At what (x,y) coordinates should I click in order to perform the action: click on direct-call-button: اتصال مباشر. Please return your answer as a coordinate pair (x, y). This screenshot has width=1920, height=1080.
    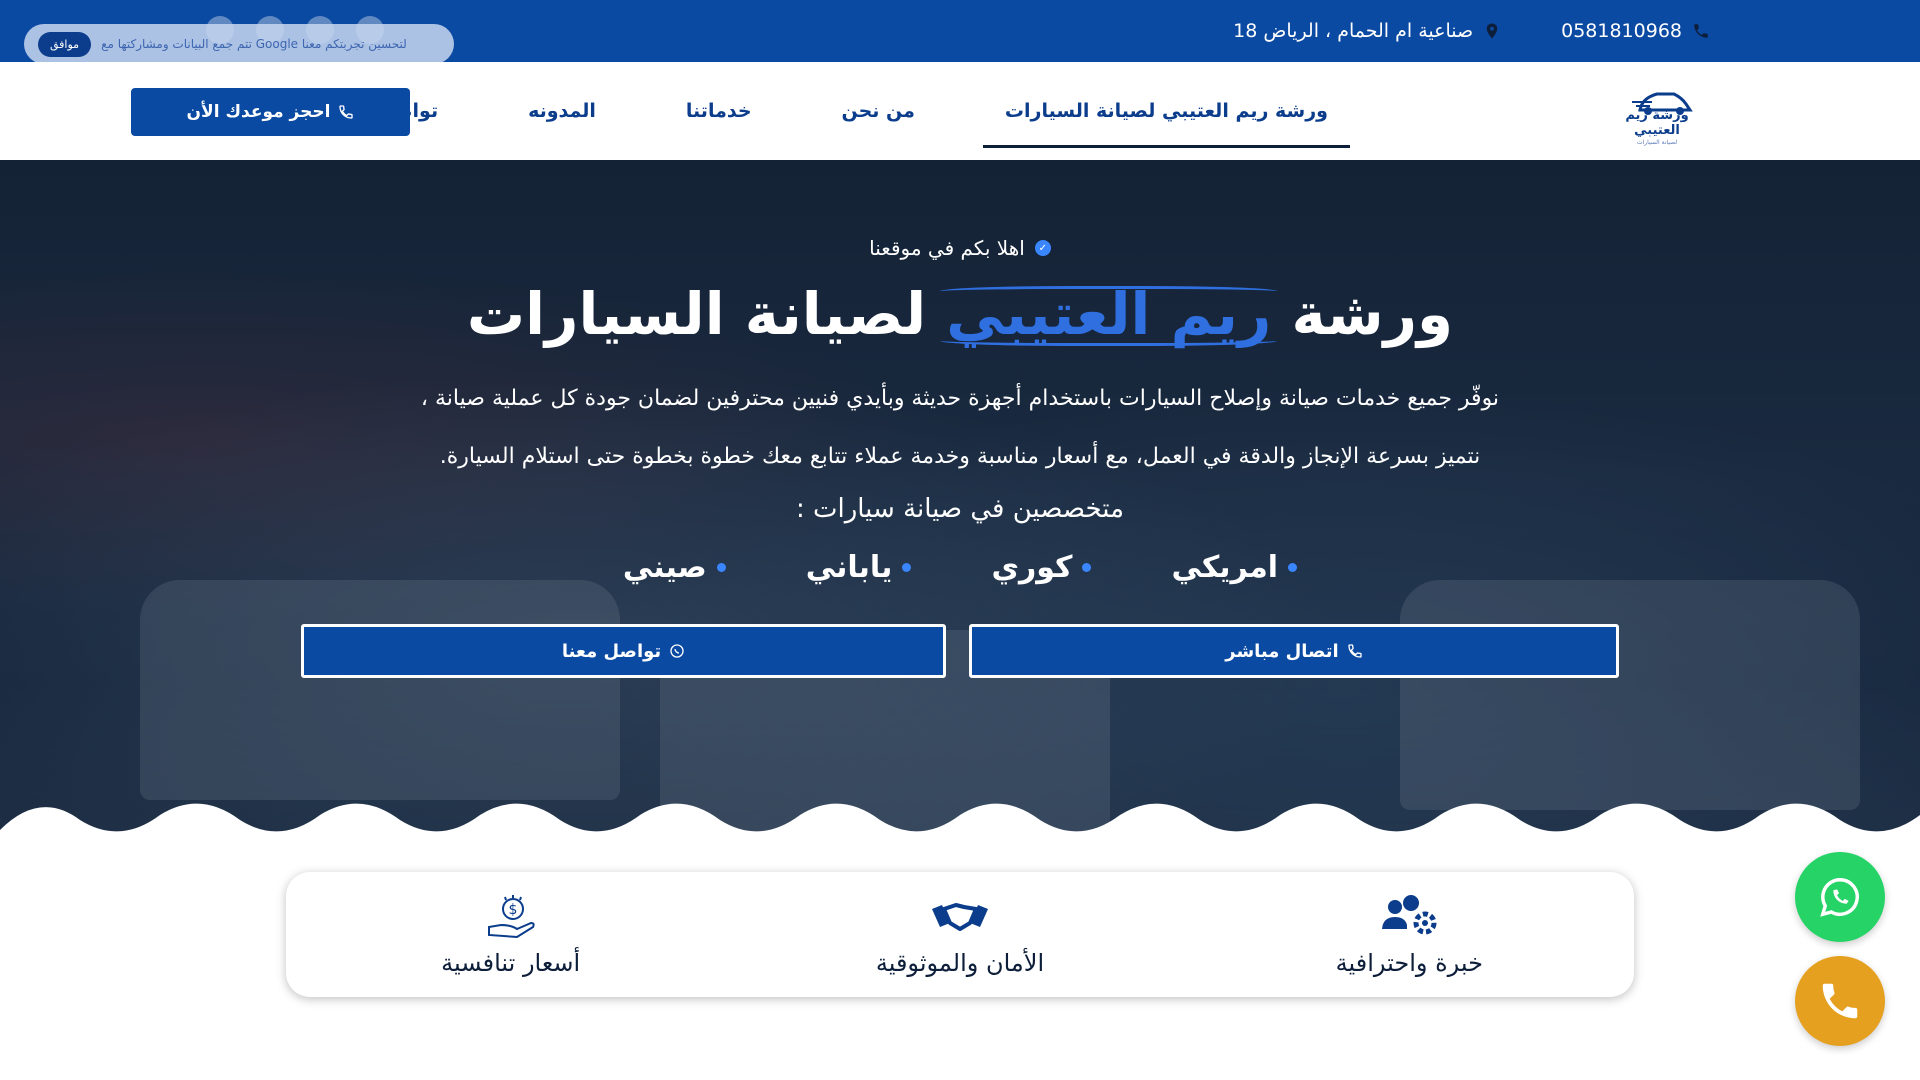
    Looking at the image, I should click on (1294, 651).